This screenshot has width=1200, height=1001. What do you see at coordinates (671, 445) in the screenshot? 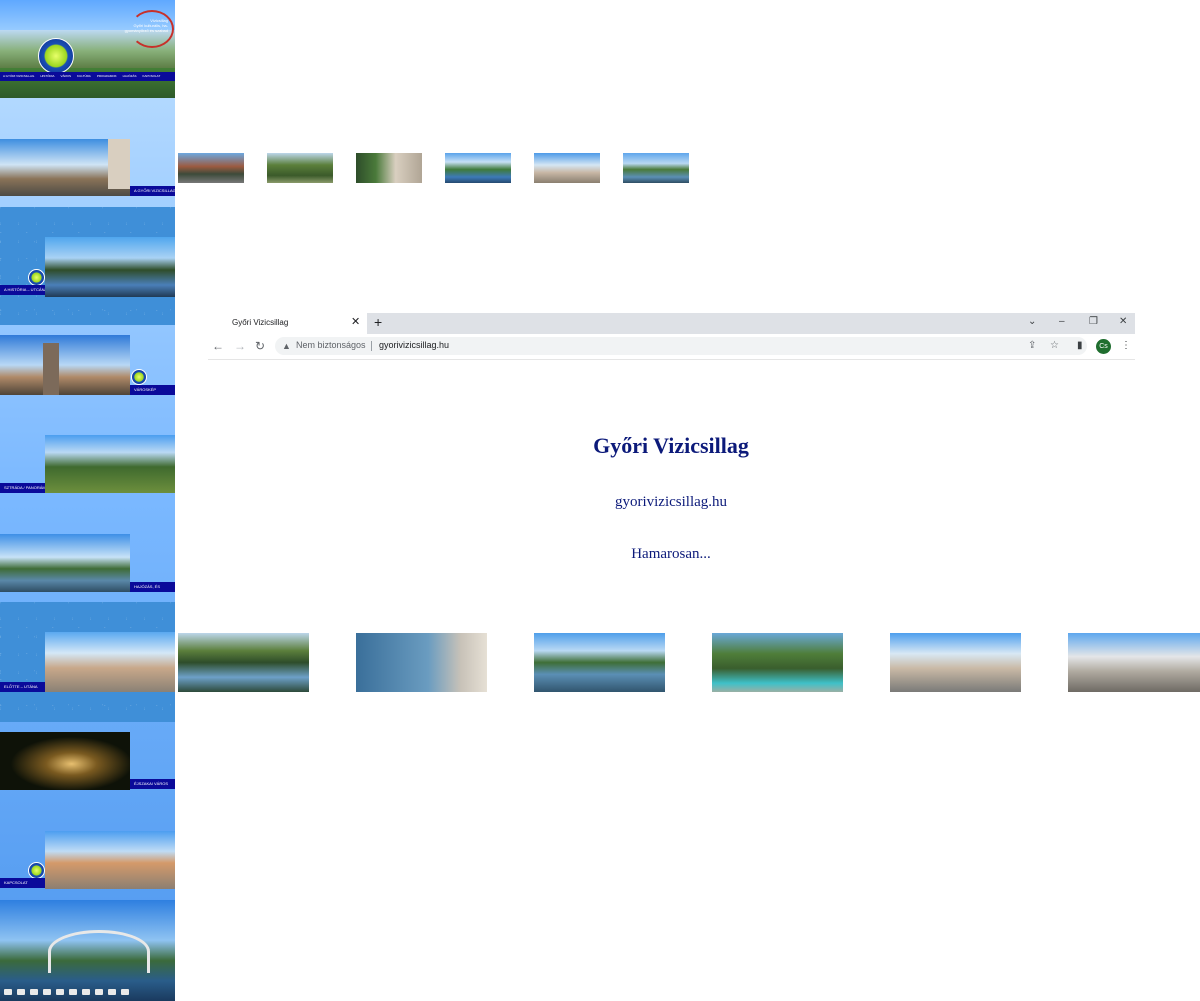
I see `page-title: Győri Vizicsillag` at bounding box center [671, 445].